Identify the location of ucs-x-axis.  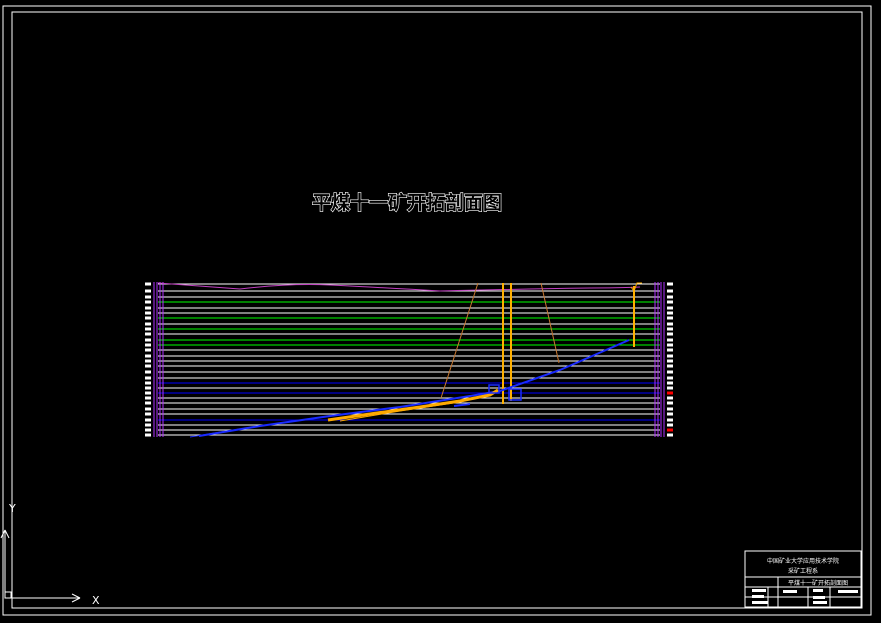
(43, 598).